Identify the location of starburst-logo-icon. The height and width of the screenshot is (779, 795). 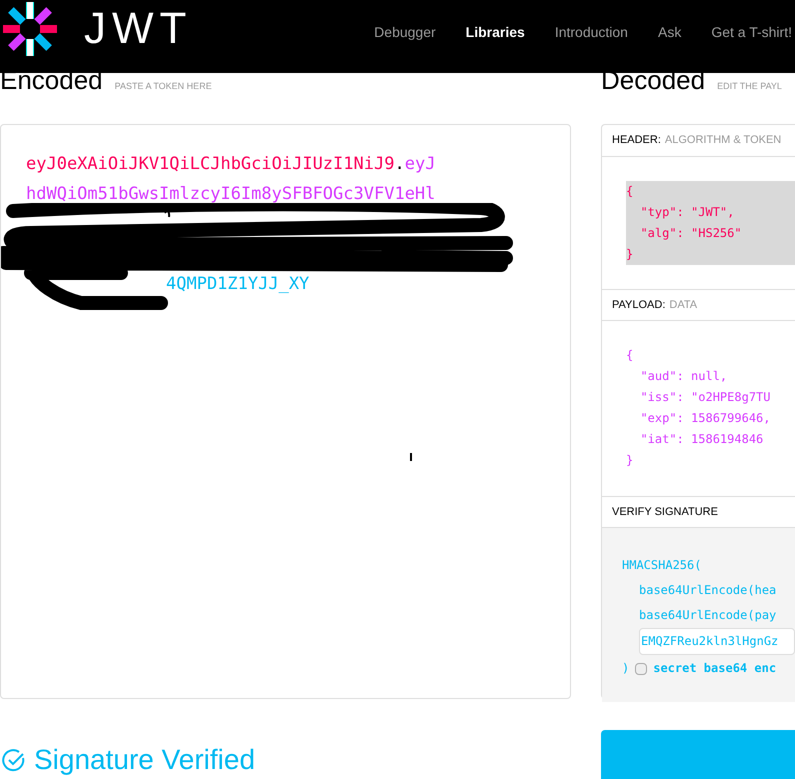
(30, 29).